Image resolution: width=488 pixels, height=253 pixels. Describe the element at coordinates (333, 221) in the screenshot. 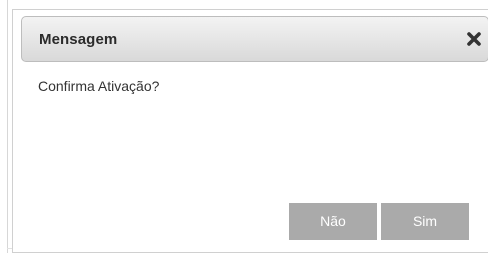

I see `no-button: Não` at that location.